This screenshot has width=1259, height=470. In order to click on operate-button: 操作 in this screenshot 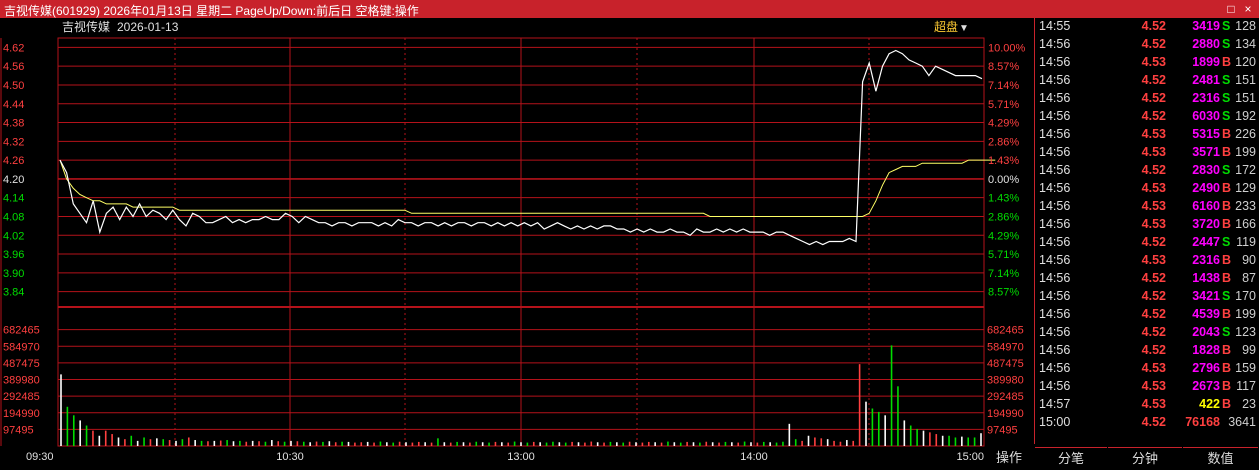, I will do `click(1009, 458)`.